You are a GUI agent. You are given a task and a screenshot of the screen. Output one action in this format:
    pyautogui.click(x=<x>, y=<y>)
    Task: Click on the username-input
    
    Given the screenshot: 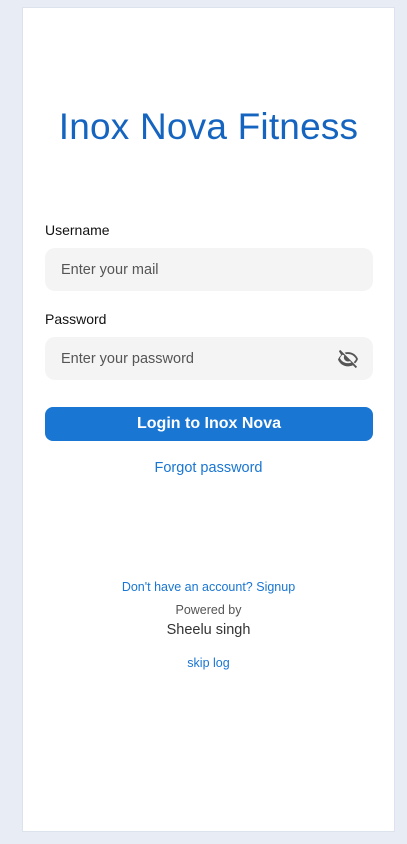 What is the action you would take?
    pyautogui.click(x=209, y=269)
    